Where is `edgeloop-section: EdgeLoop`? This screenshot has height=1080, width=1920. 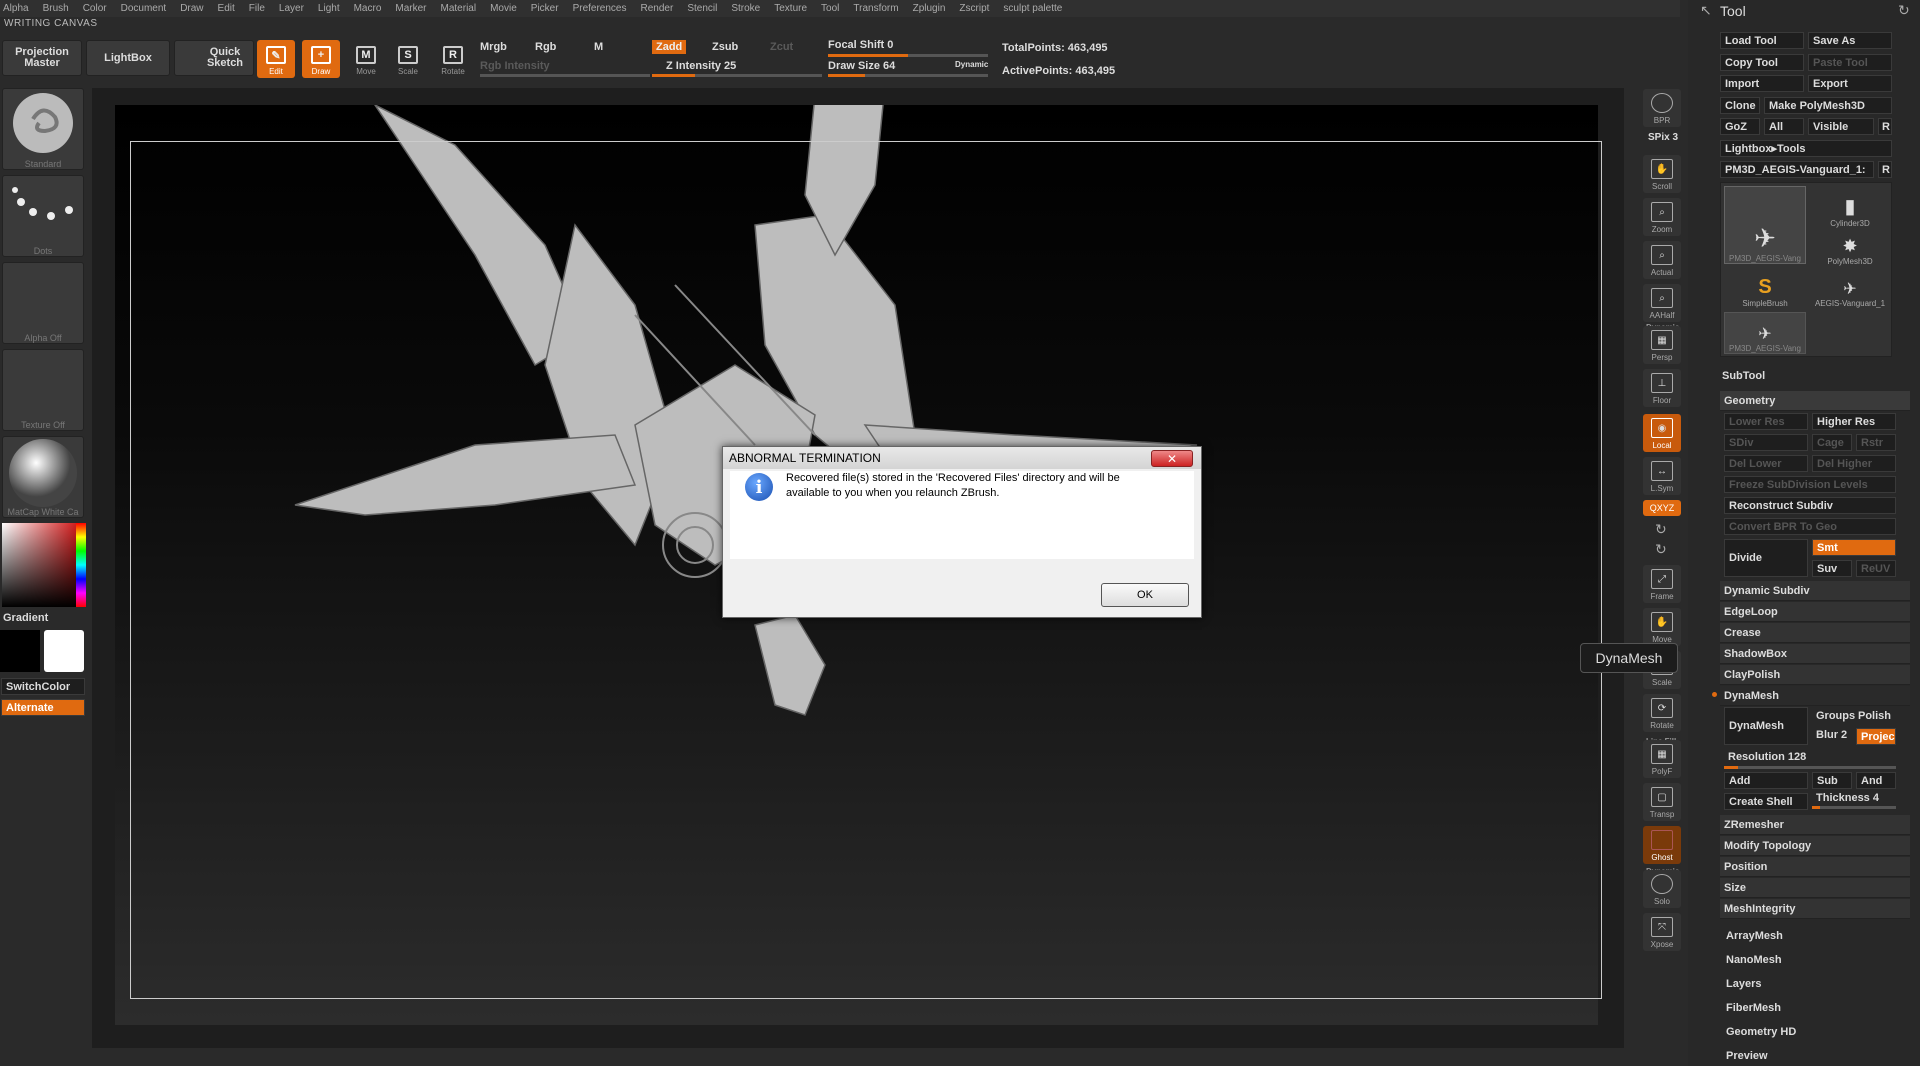
edgeloop-section: EdgeLoop is located at coordinates (1815, 612).